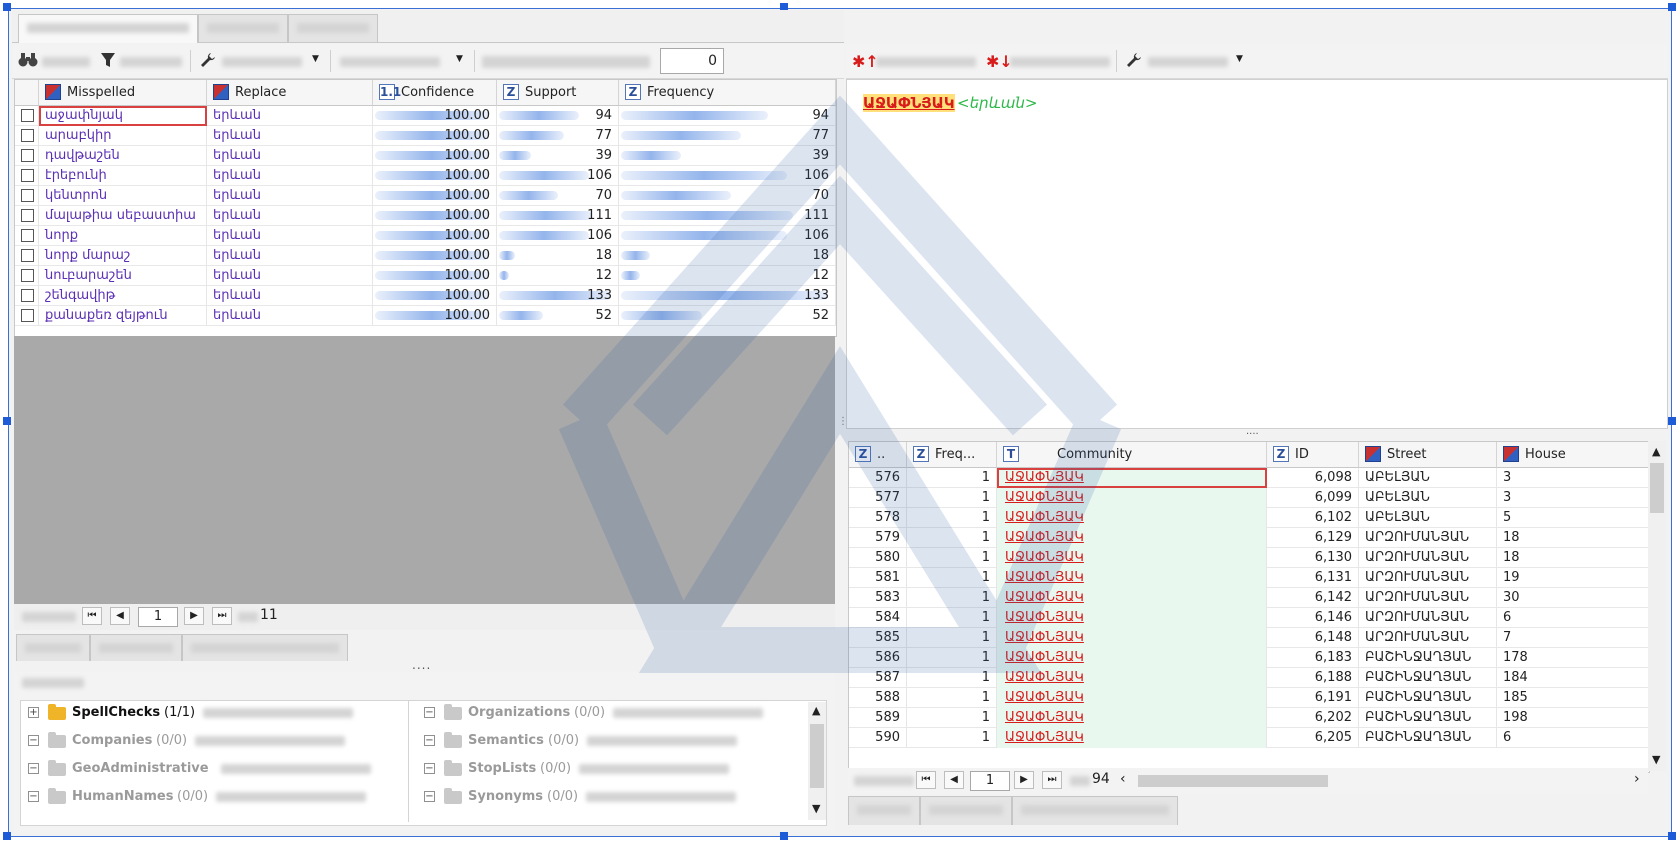  I want to click on misspelled-cell: նորք, so click(123, 236).